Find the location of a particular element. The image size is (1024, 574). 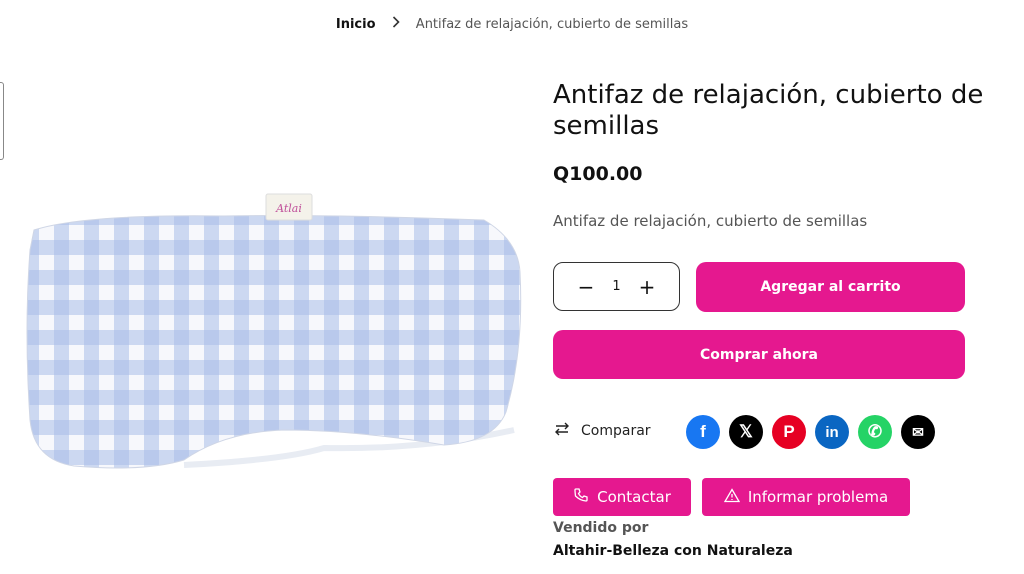

compare-button: Comparar is located at coordinates (602, 431).